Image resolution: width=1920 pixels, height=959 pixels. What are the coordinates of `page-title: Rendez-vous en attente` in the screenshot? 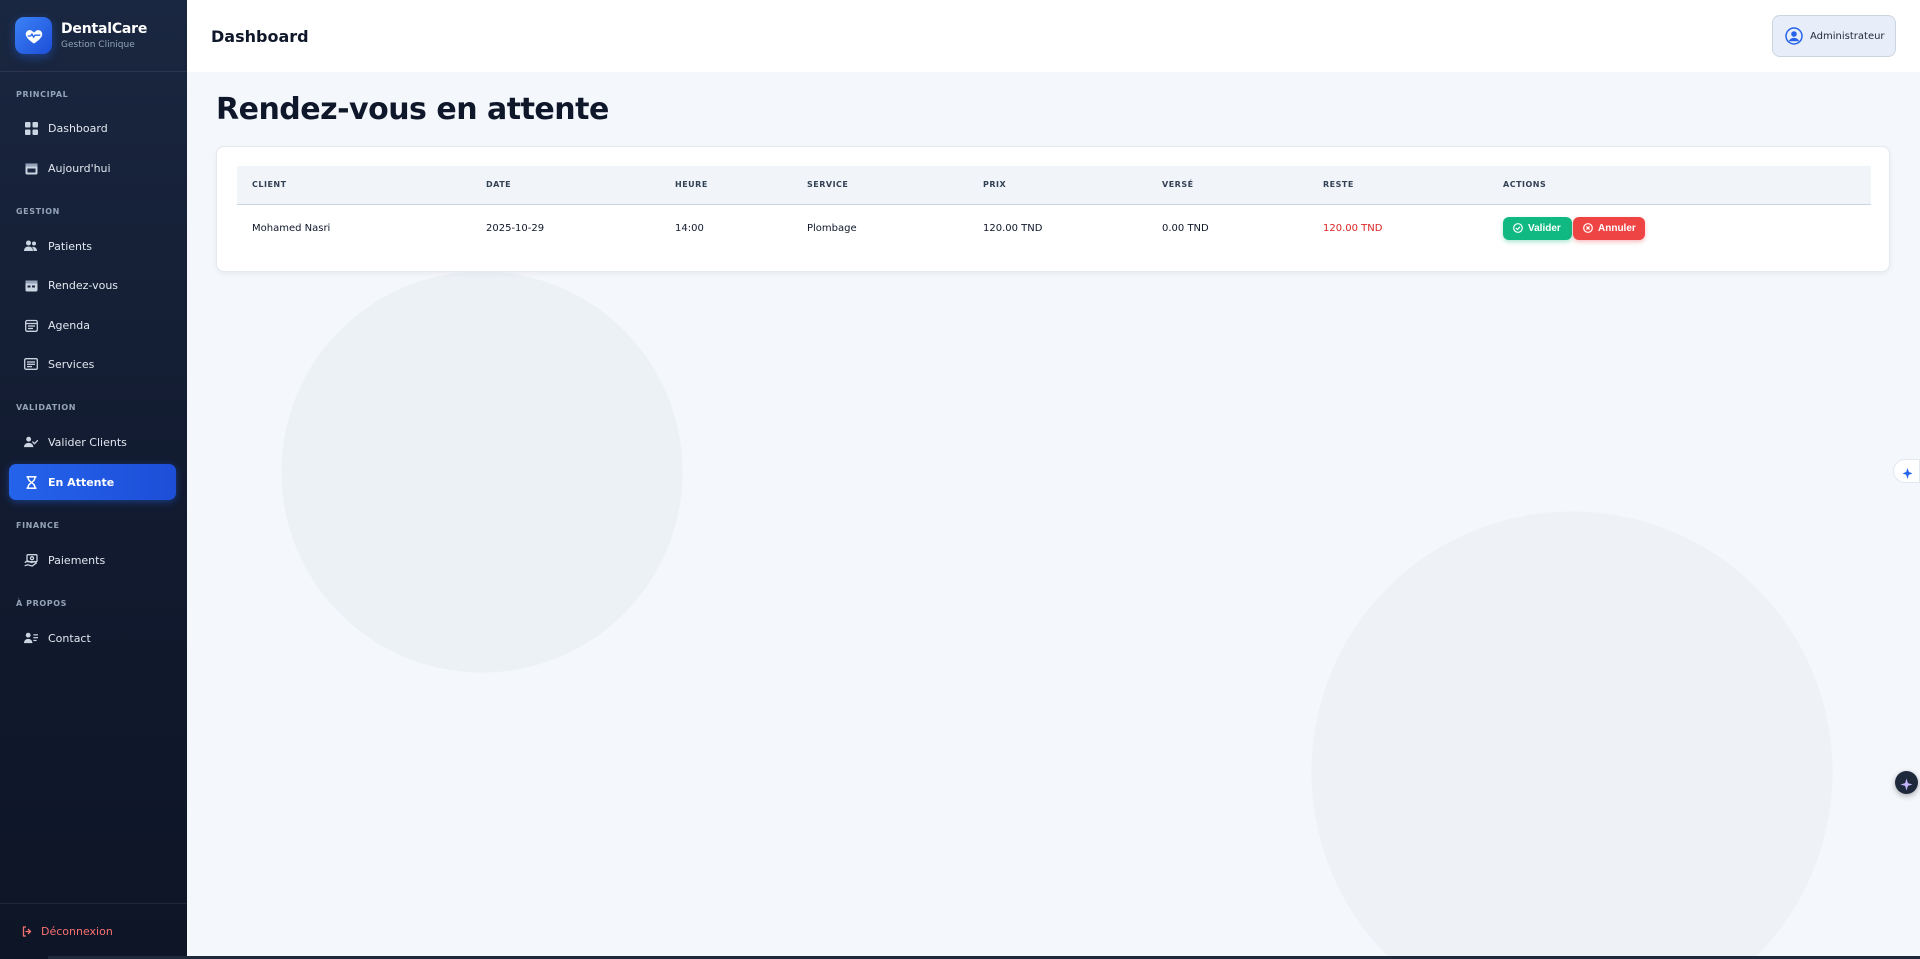 It's located at (412, 109).